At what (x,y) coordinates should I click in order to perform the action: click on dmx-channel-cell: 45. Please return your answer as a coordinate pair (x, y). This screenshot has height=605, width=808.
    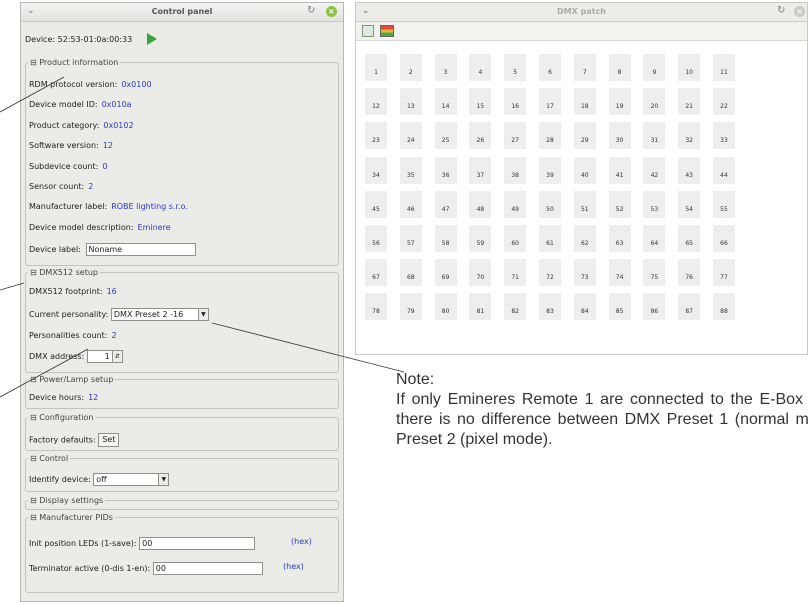
    Looking at the image, I should click on (376, 204).